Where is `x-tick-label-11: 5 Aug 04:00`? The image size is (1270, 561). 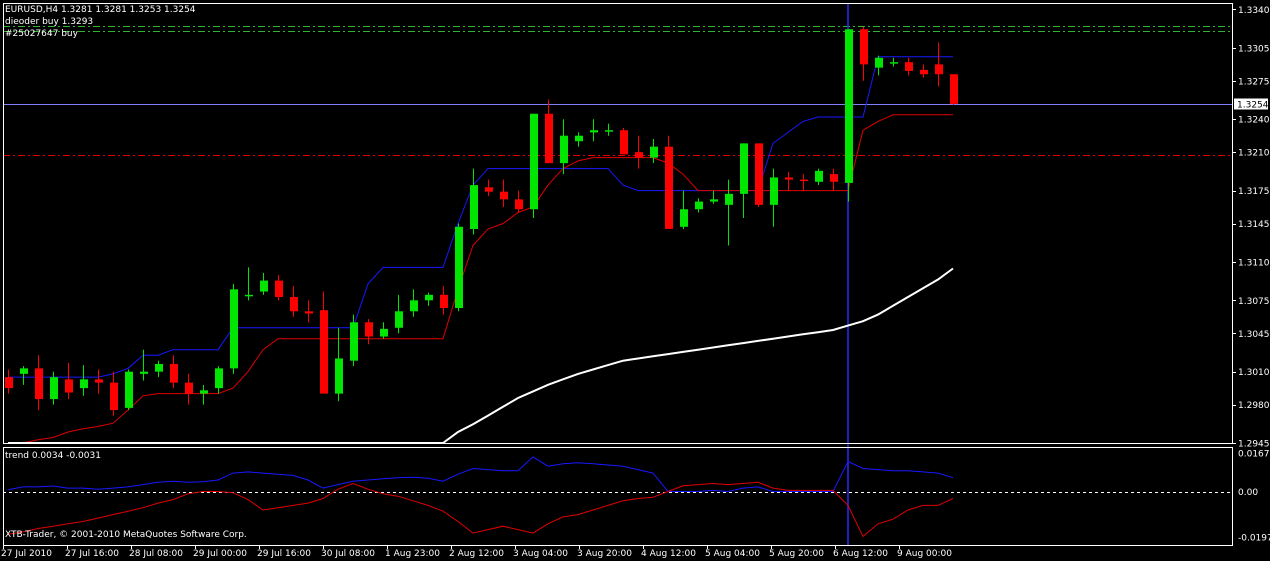
x-tick-label-11: 5 Aug 04:00 is located at coordinates (732, 554).